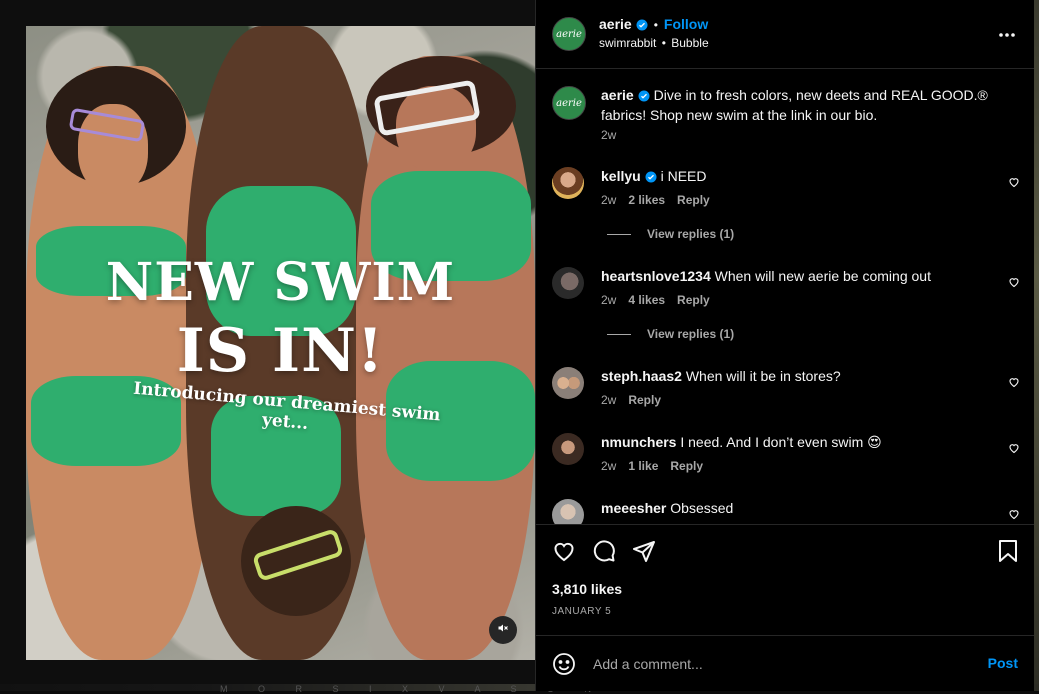  What do you see at coordinates (653, 26) in the screenshot?
I see `header-title-row: aerie • Follow` at bounding box center [653, 26].